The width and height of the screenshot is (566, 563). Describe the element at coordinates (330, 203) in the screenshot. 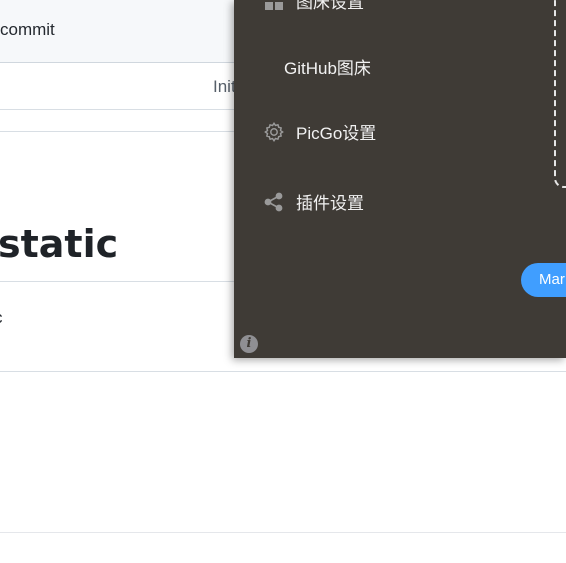

I see `menu-item-label: 插件设置` at that location.